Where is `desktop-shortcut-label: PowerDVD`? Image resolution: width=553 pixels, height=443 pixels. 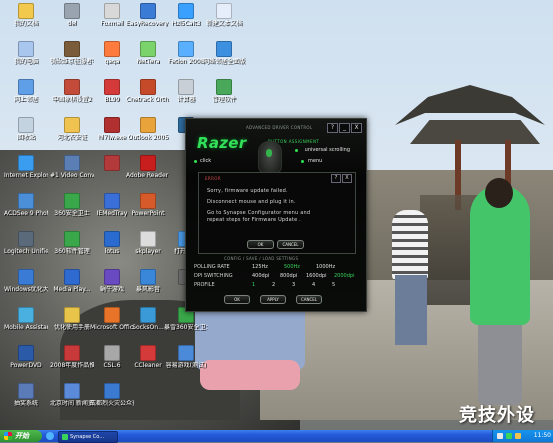
desktop-shortcut-label: PowerDVD is located at coordinates (26, 365).